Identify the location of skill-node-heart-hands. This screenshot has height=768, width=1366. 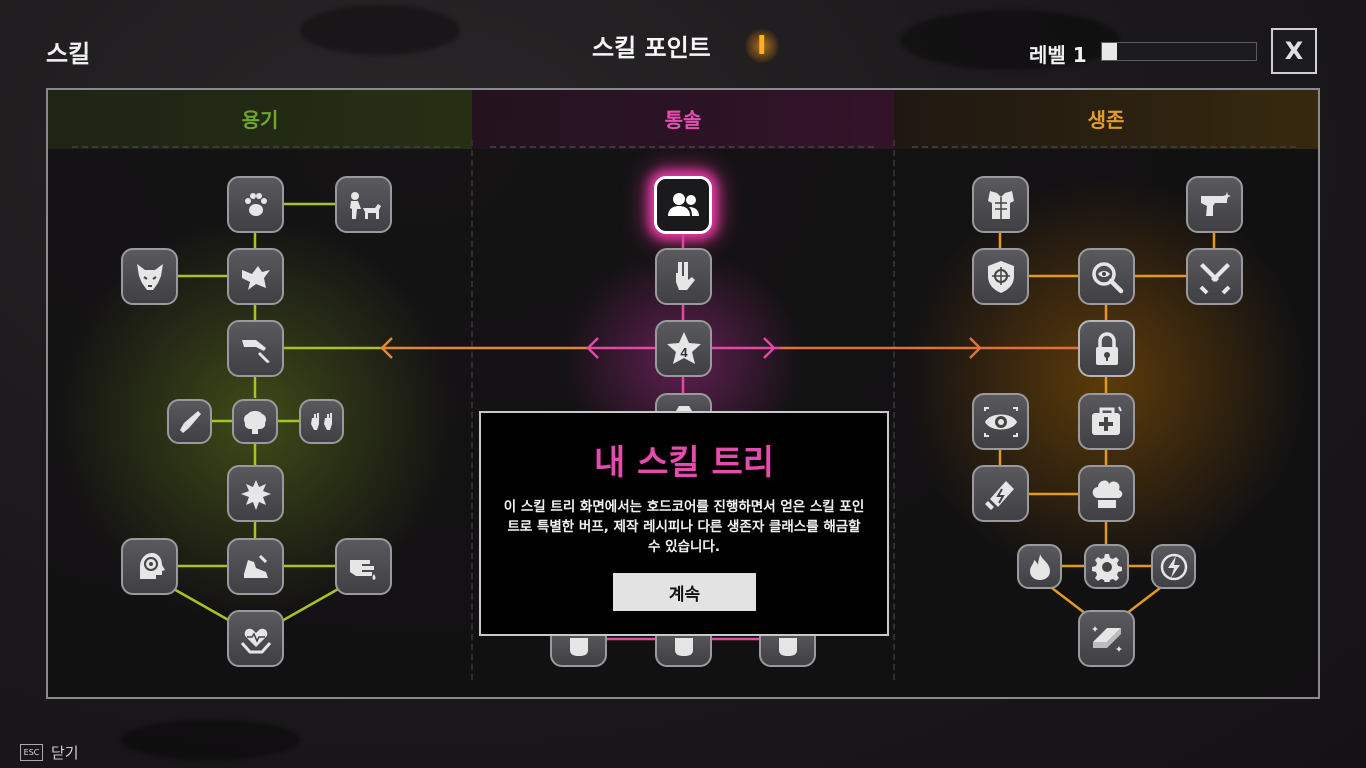
(255, 638).